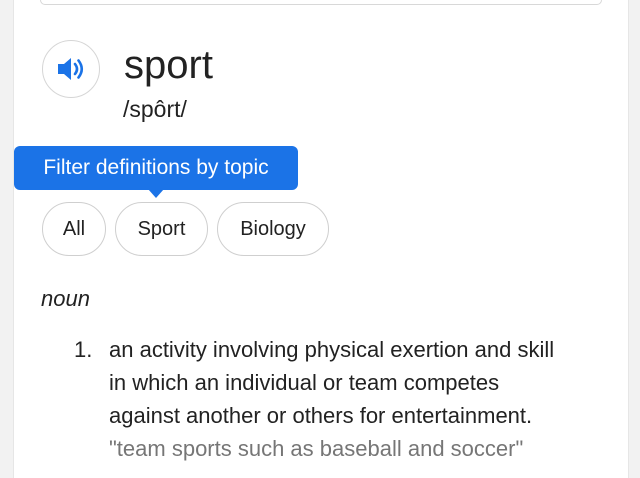 The image size is (640, 478). I want to click on chip-all: All, so click(74, 229).